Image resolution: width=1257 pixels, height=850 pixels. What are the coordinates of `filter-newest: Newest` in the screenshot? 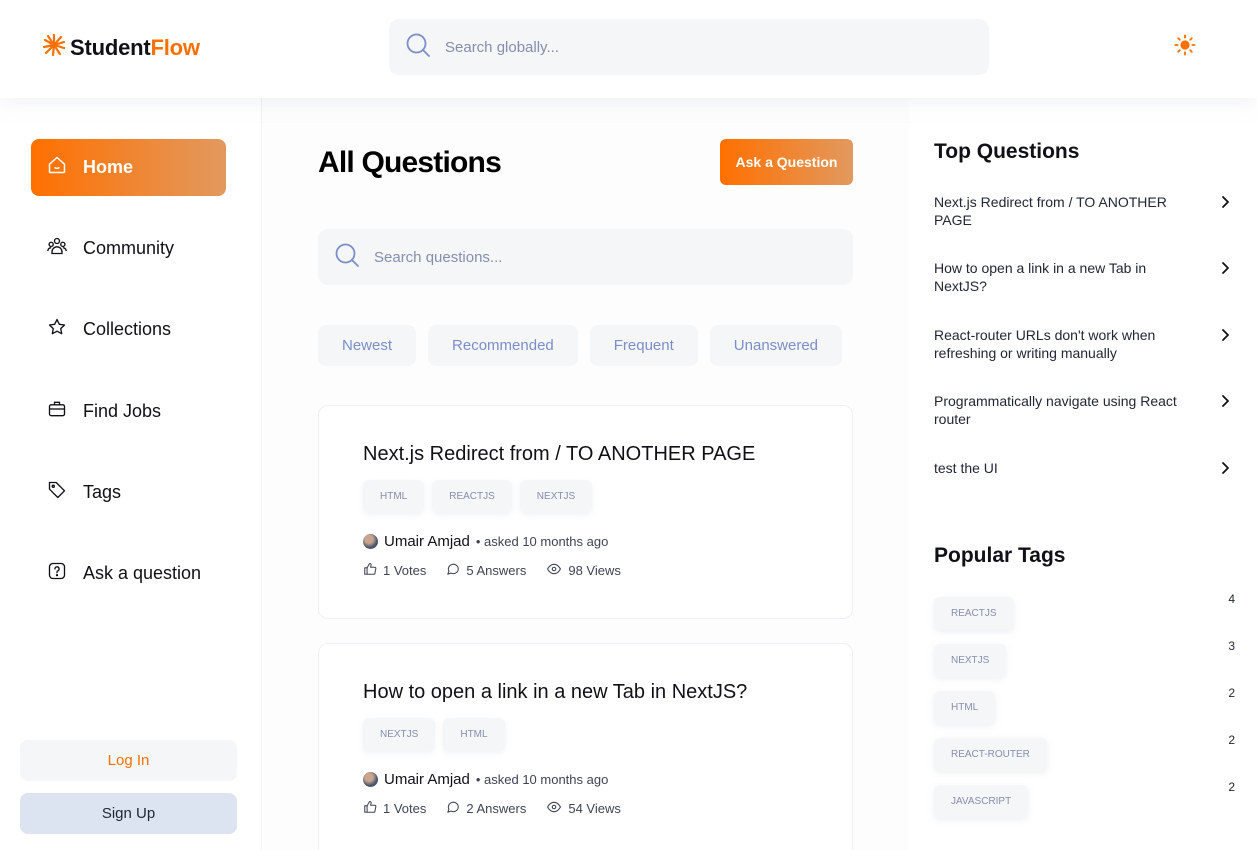 It's located at (367, 345).